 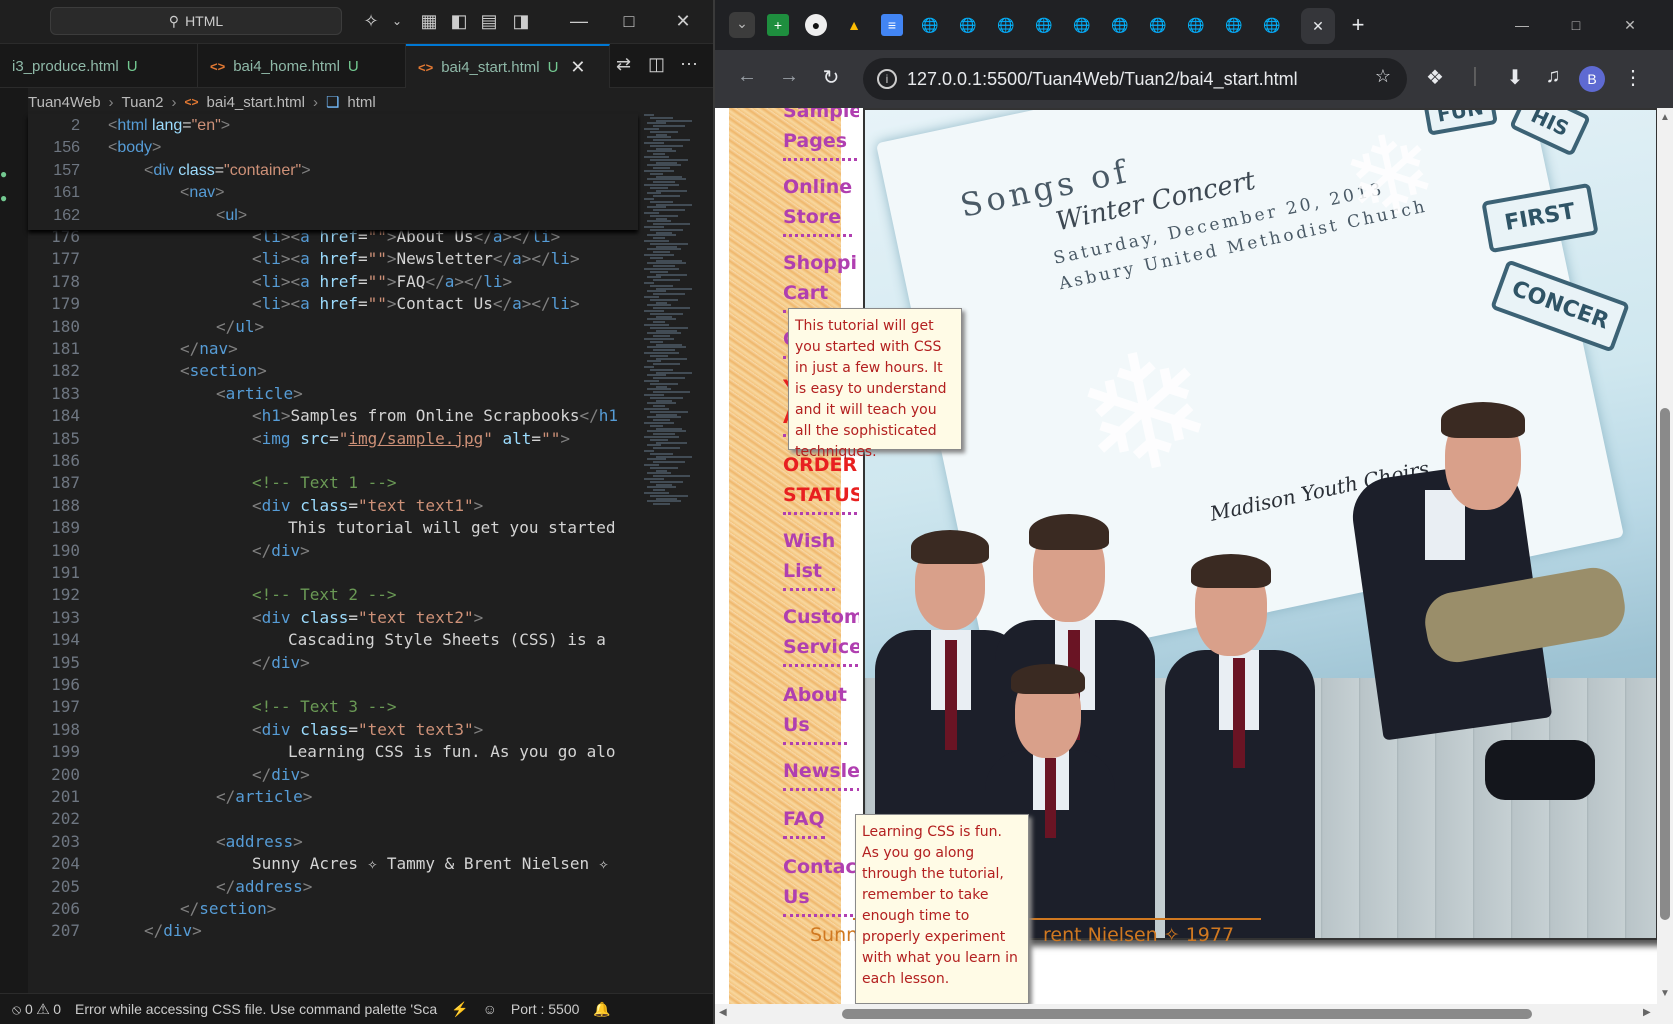 What do you see at coordinates (333, 572) in the screenshot?
I see `code-line: 191` at bounding box center [333, 572].